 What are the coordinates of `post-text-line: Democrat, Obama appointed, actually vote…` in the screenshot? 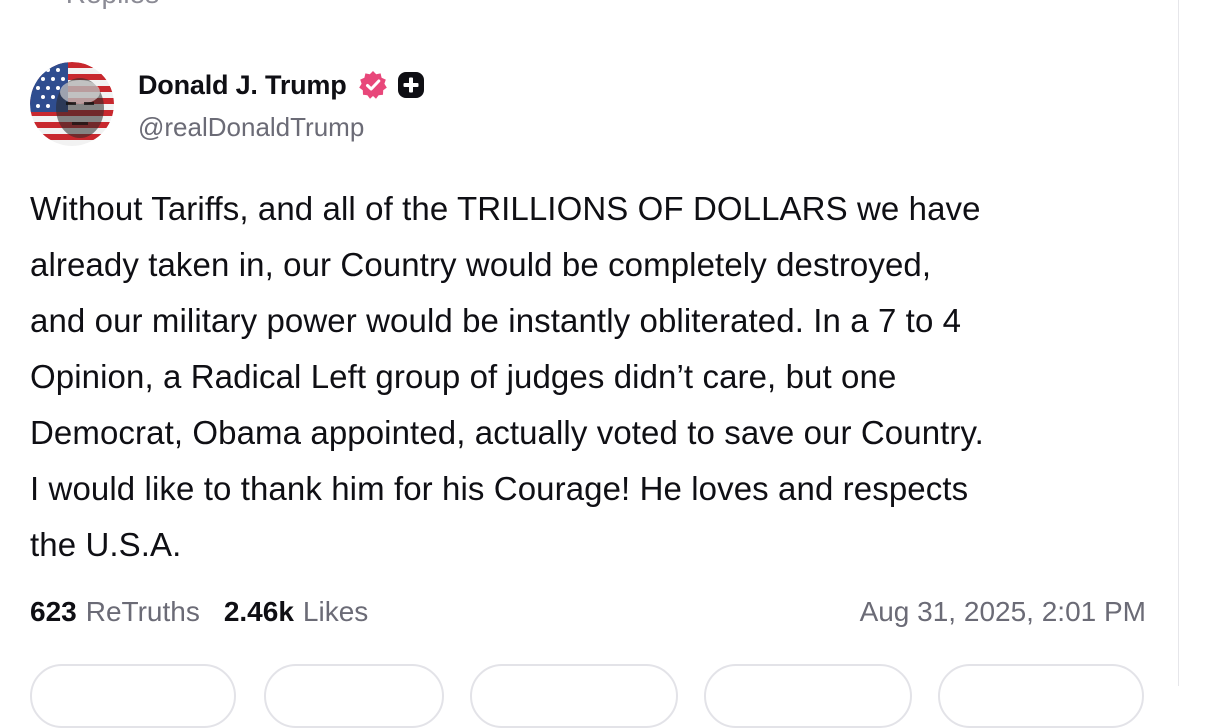 It's located at (507, 432).